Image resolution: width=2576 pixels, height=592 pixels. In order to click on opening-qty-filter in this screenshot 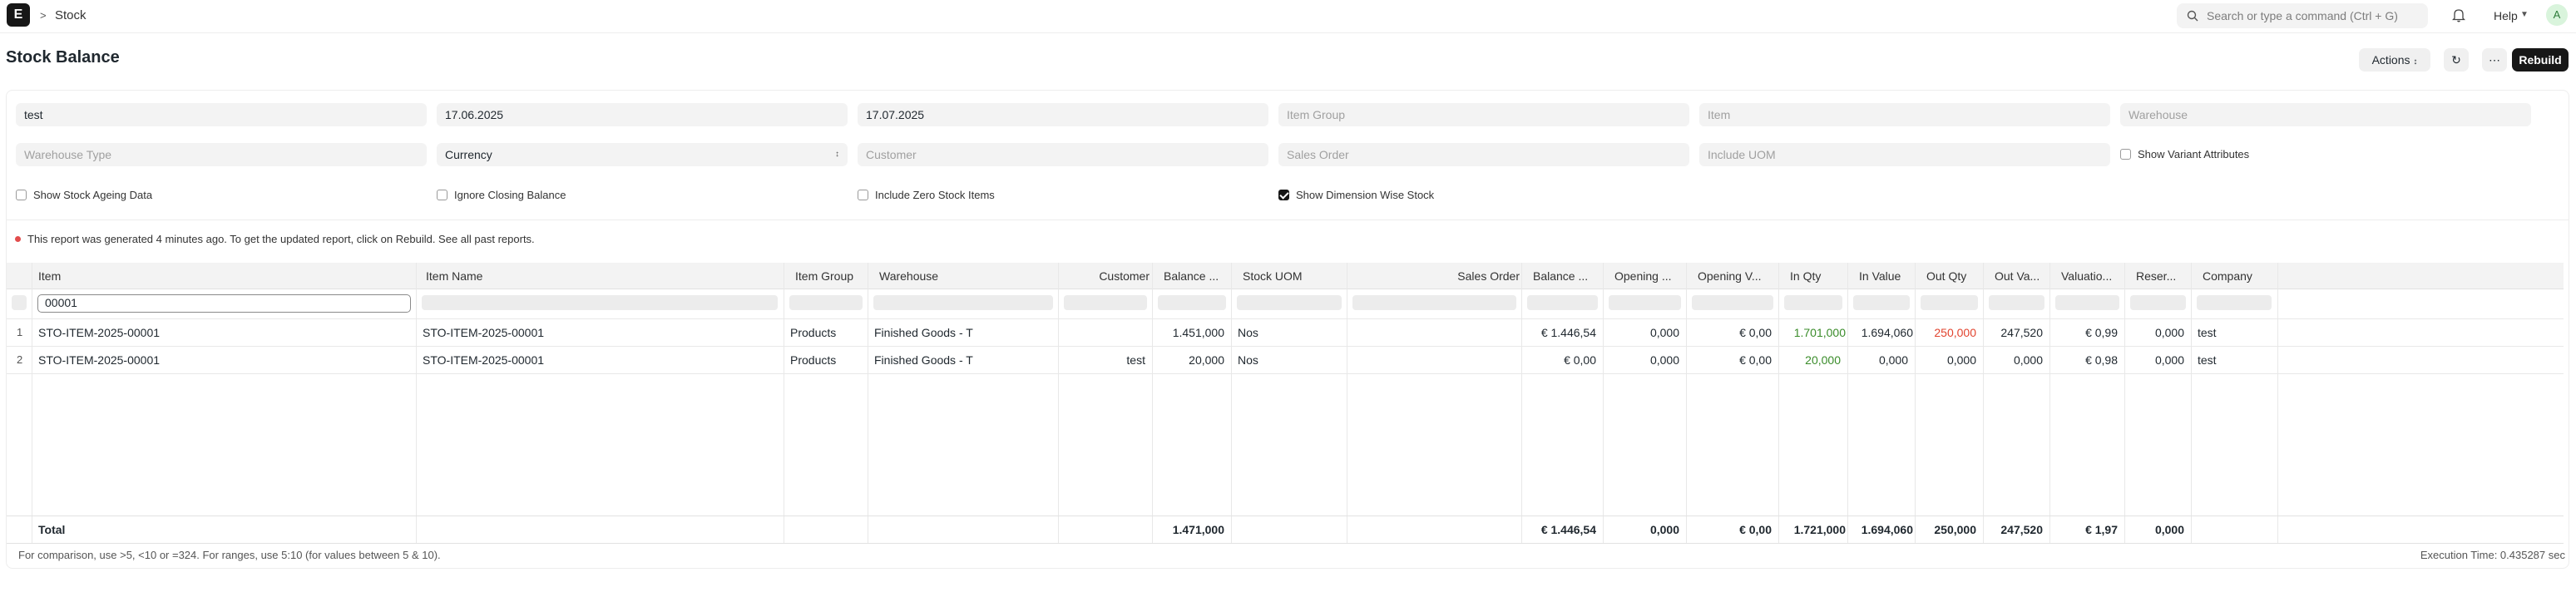, I will do `click(1645, 302)`.